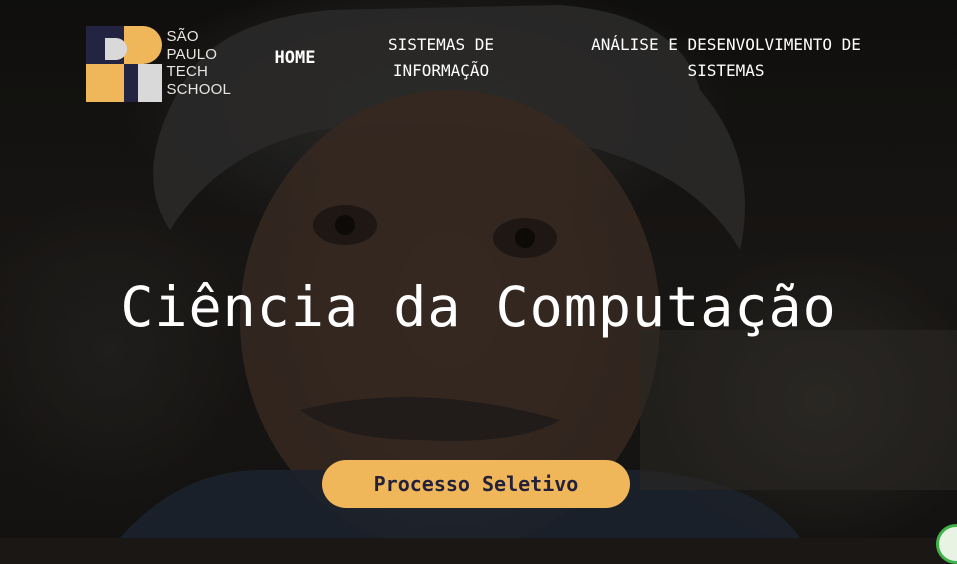 The width and height of the screenshot is (957, 564). What do you see at coordinates (478, 307) in the screenshot?
I see `hero-title: Ciência da Computação` at bounding box center [478, 307].